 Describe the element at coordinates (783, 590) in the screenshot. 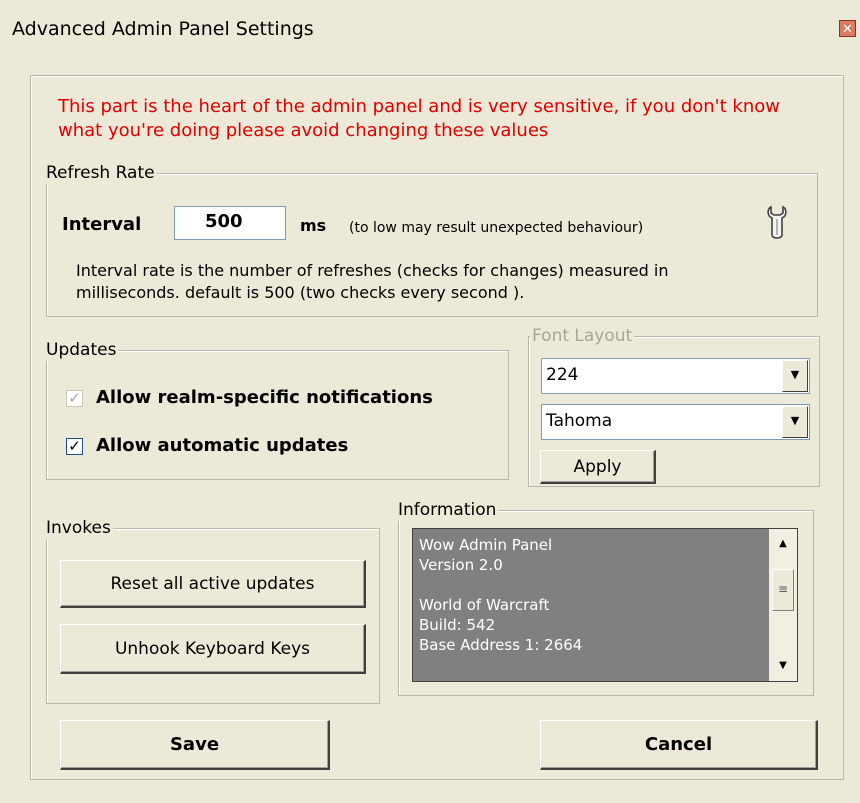

I see `scroll-thumb: ≡` at that location.